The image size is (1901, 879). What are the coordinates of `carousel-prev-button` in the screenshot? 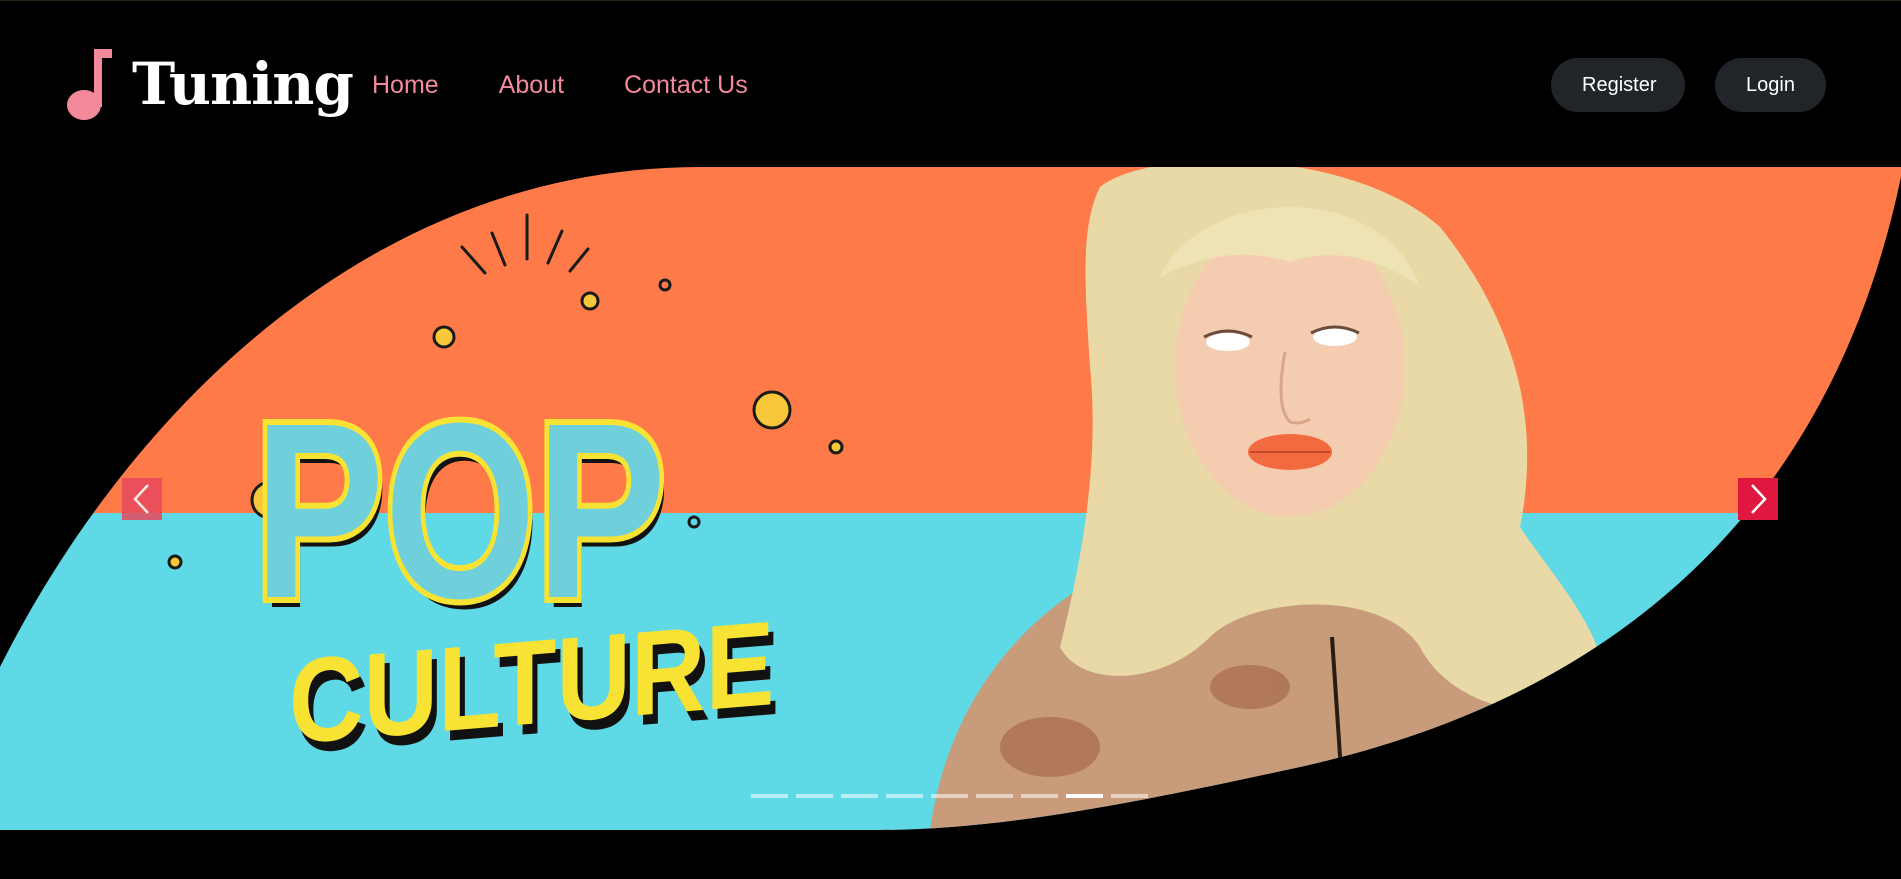 It's located at (142, 499).